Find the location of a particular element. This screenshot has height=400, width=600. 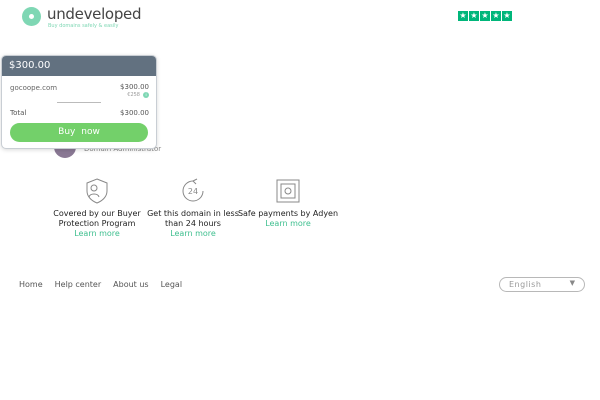

footer-link-home: Home is located at coordinates (31, 284).